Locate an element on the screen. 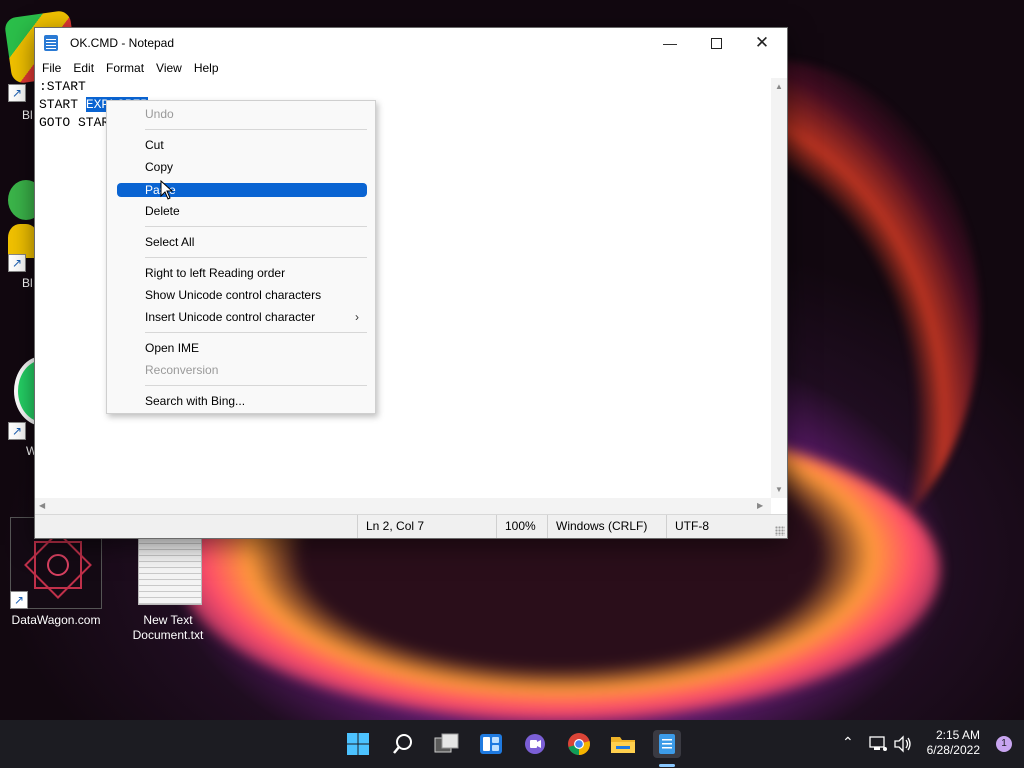 The width and height of the screenshot is (1024, 768). close-icon: ✕ is located at coordinates (762, 42).